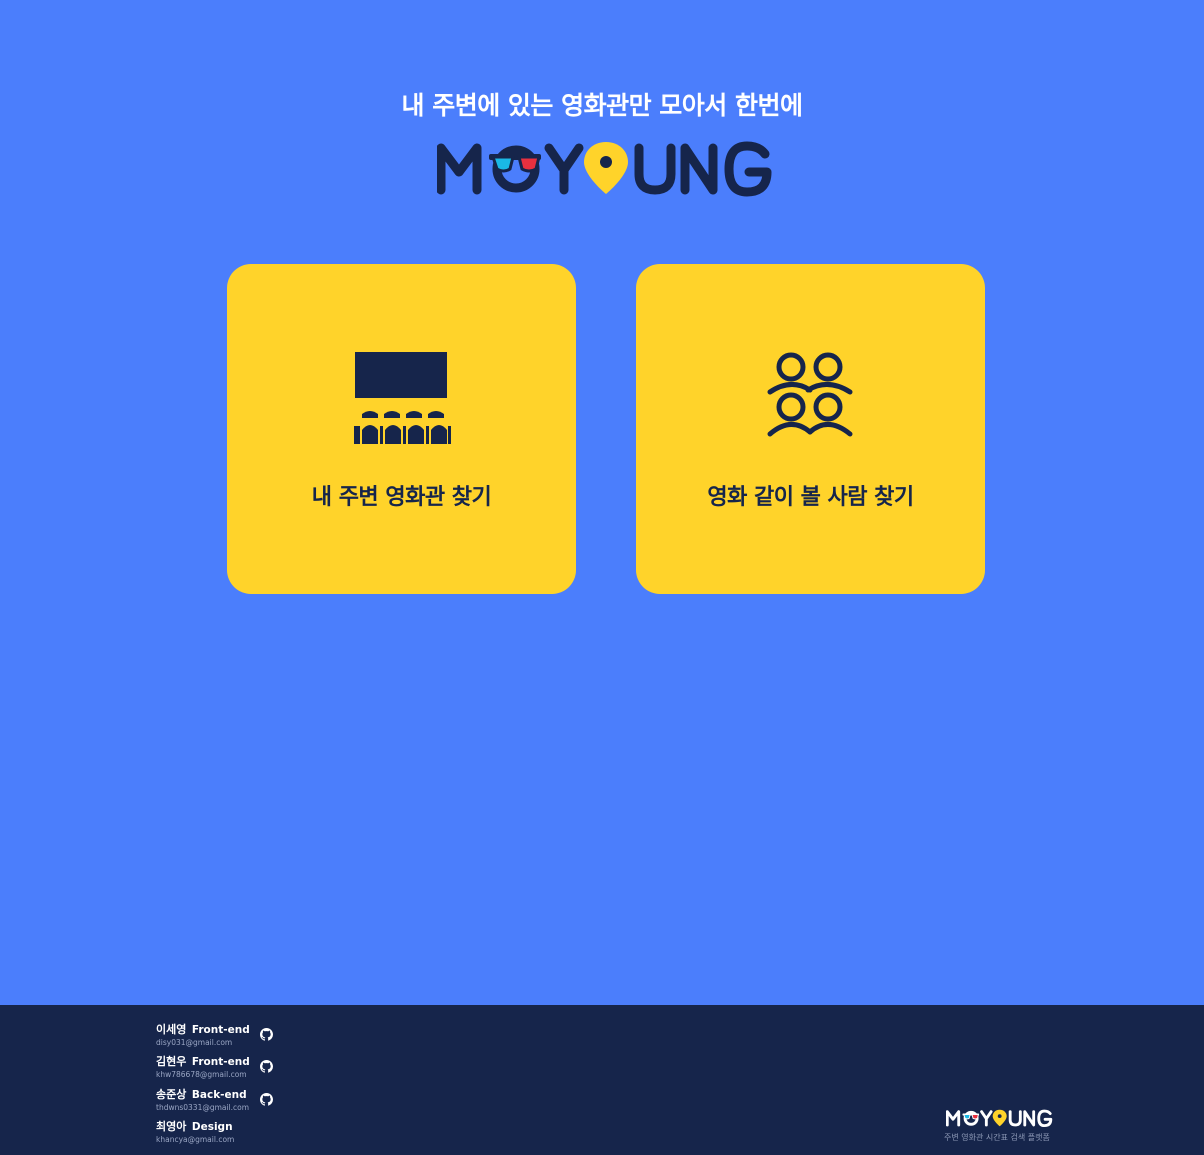 This screenshot has height=1155, width=1204. Describe the element at coordinates (810, 497) in the screenshot. I see `find-movie-buddy-label: 영화 같이 볼 사람 찾기` at that location.